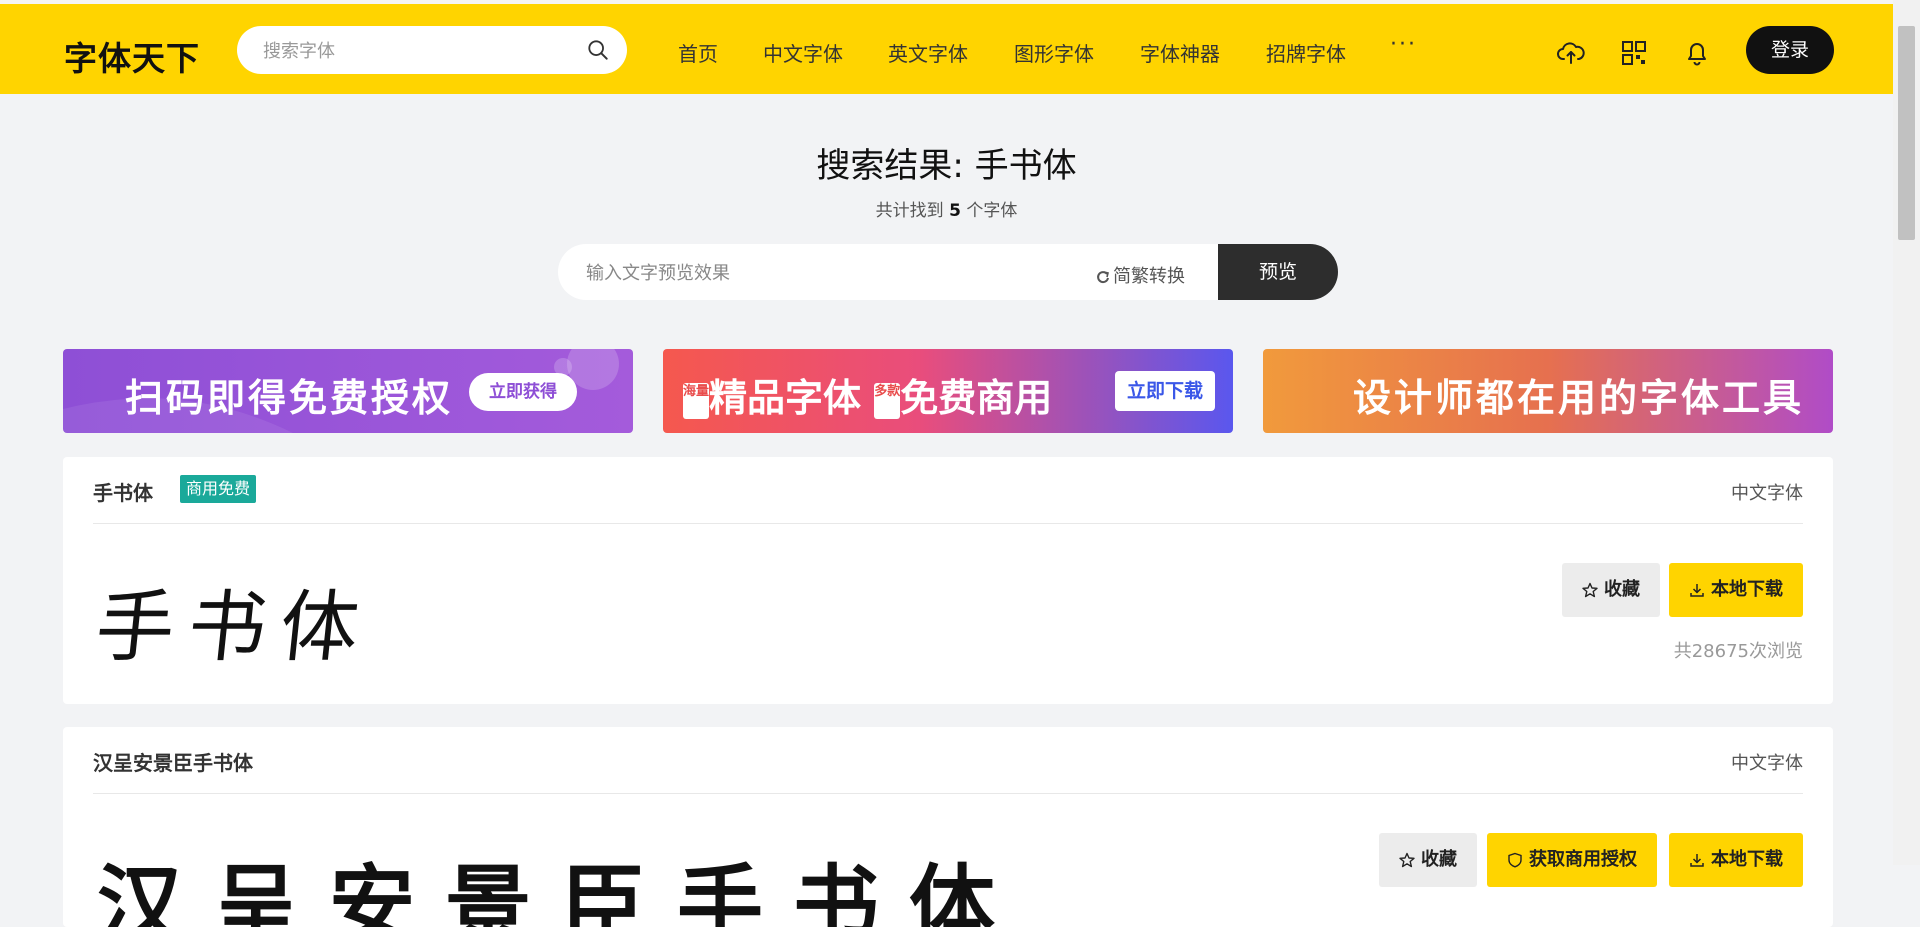 The width and height of the screenshot is (1920, 927). What do you see at coordinates (1906, 432) in the screenshot?
I see `page-scrollbar` at bounding box center [1906, 432].